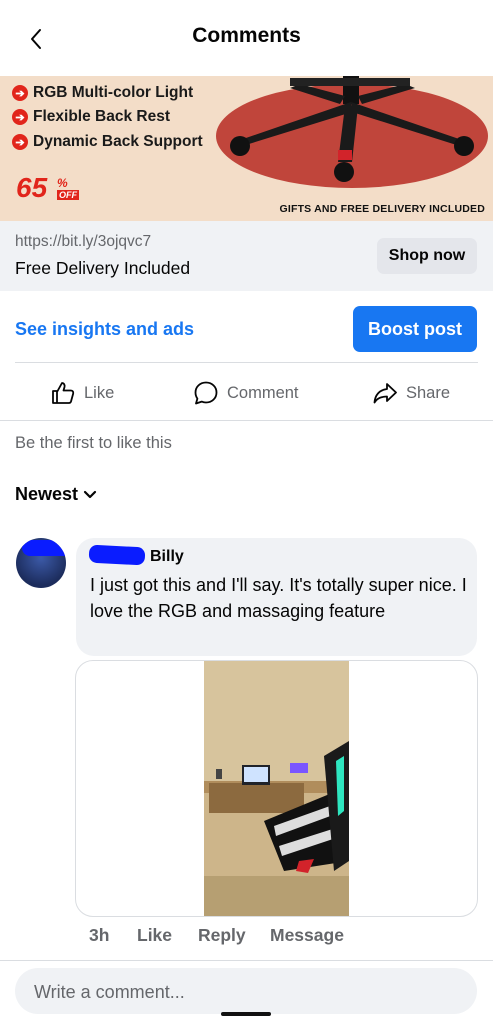 The height and width of the screenshot is (1024, 493). I want to click on room-photo-image, so click(276, 788).